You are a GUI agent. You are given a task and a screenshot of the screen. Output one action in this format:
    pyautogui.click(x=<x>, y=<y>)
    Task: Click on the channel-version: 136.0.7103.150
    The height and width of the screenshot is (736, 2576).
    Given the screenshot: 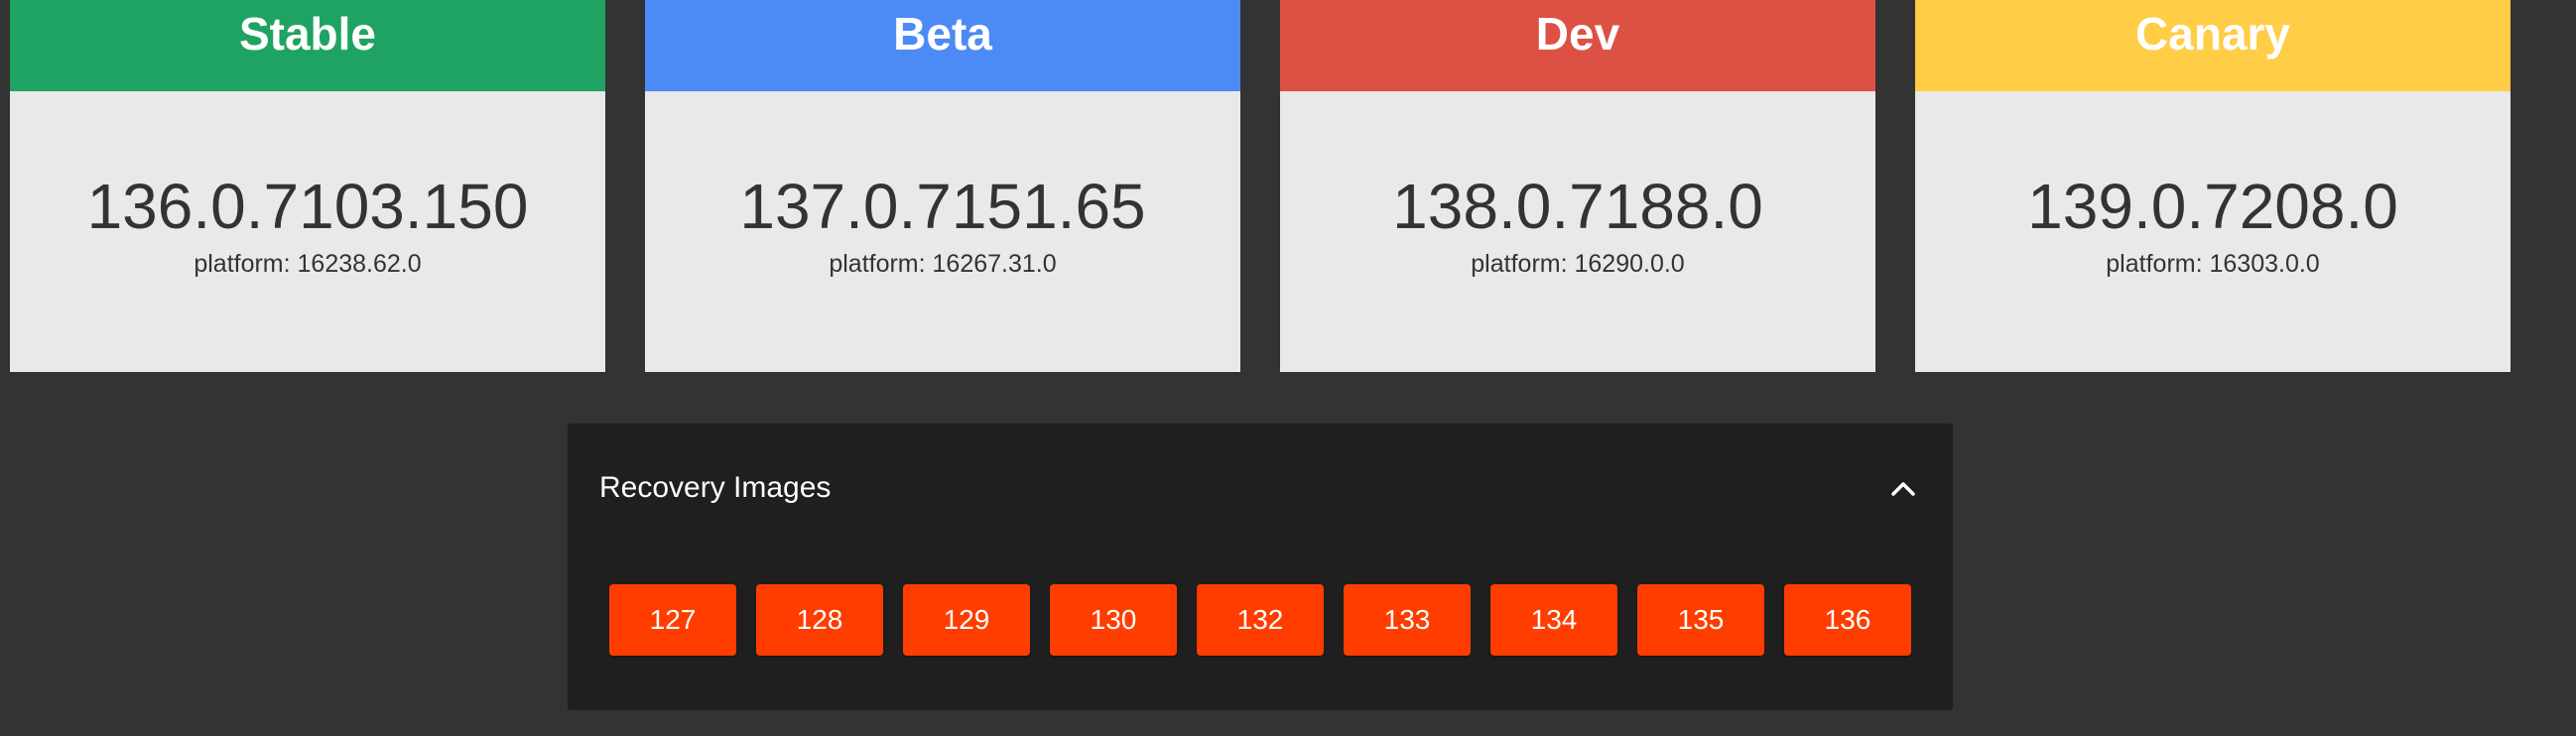 What is the action you would take?
    pyautogui.click(x=308, y=206)
    